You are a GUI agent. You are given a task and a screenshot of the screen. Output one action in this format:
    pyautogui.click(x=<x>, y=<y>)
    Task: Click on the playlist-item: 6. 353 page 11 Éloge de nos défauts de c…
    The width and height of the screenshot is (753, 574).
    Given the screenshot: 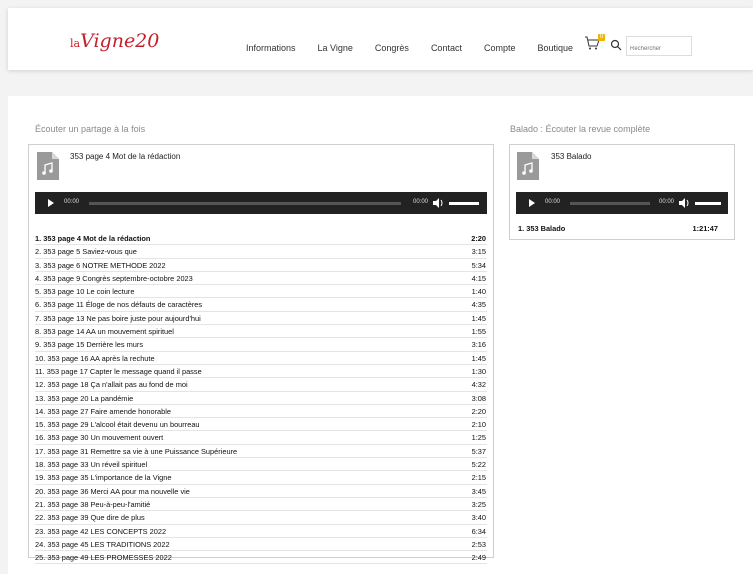 What is the action you would take?
    pyautogui.click(x=261, y=305)
    